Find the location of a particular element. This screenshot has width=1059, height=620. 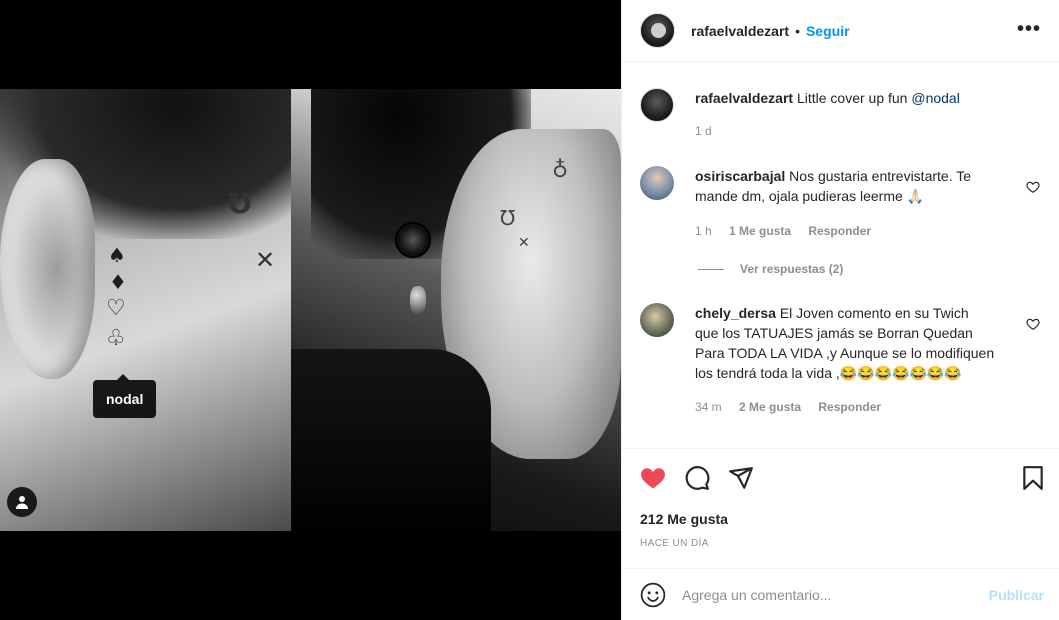

comment-author: osiriscarbajal is located at coordinates (740, 176).